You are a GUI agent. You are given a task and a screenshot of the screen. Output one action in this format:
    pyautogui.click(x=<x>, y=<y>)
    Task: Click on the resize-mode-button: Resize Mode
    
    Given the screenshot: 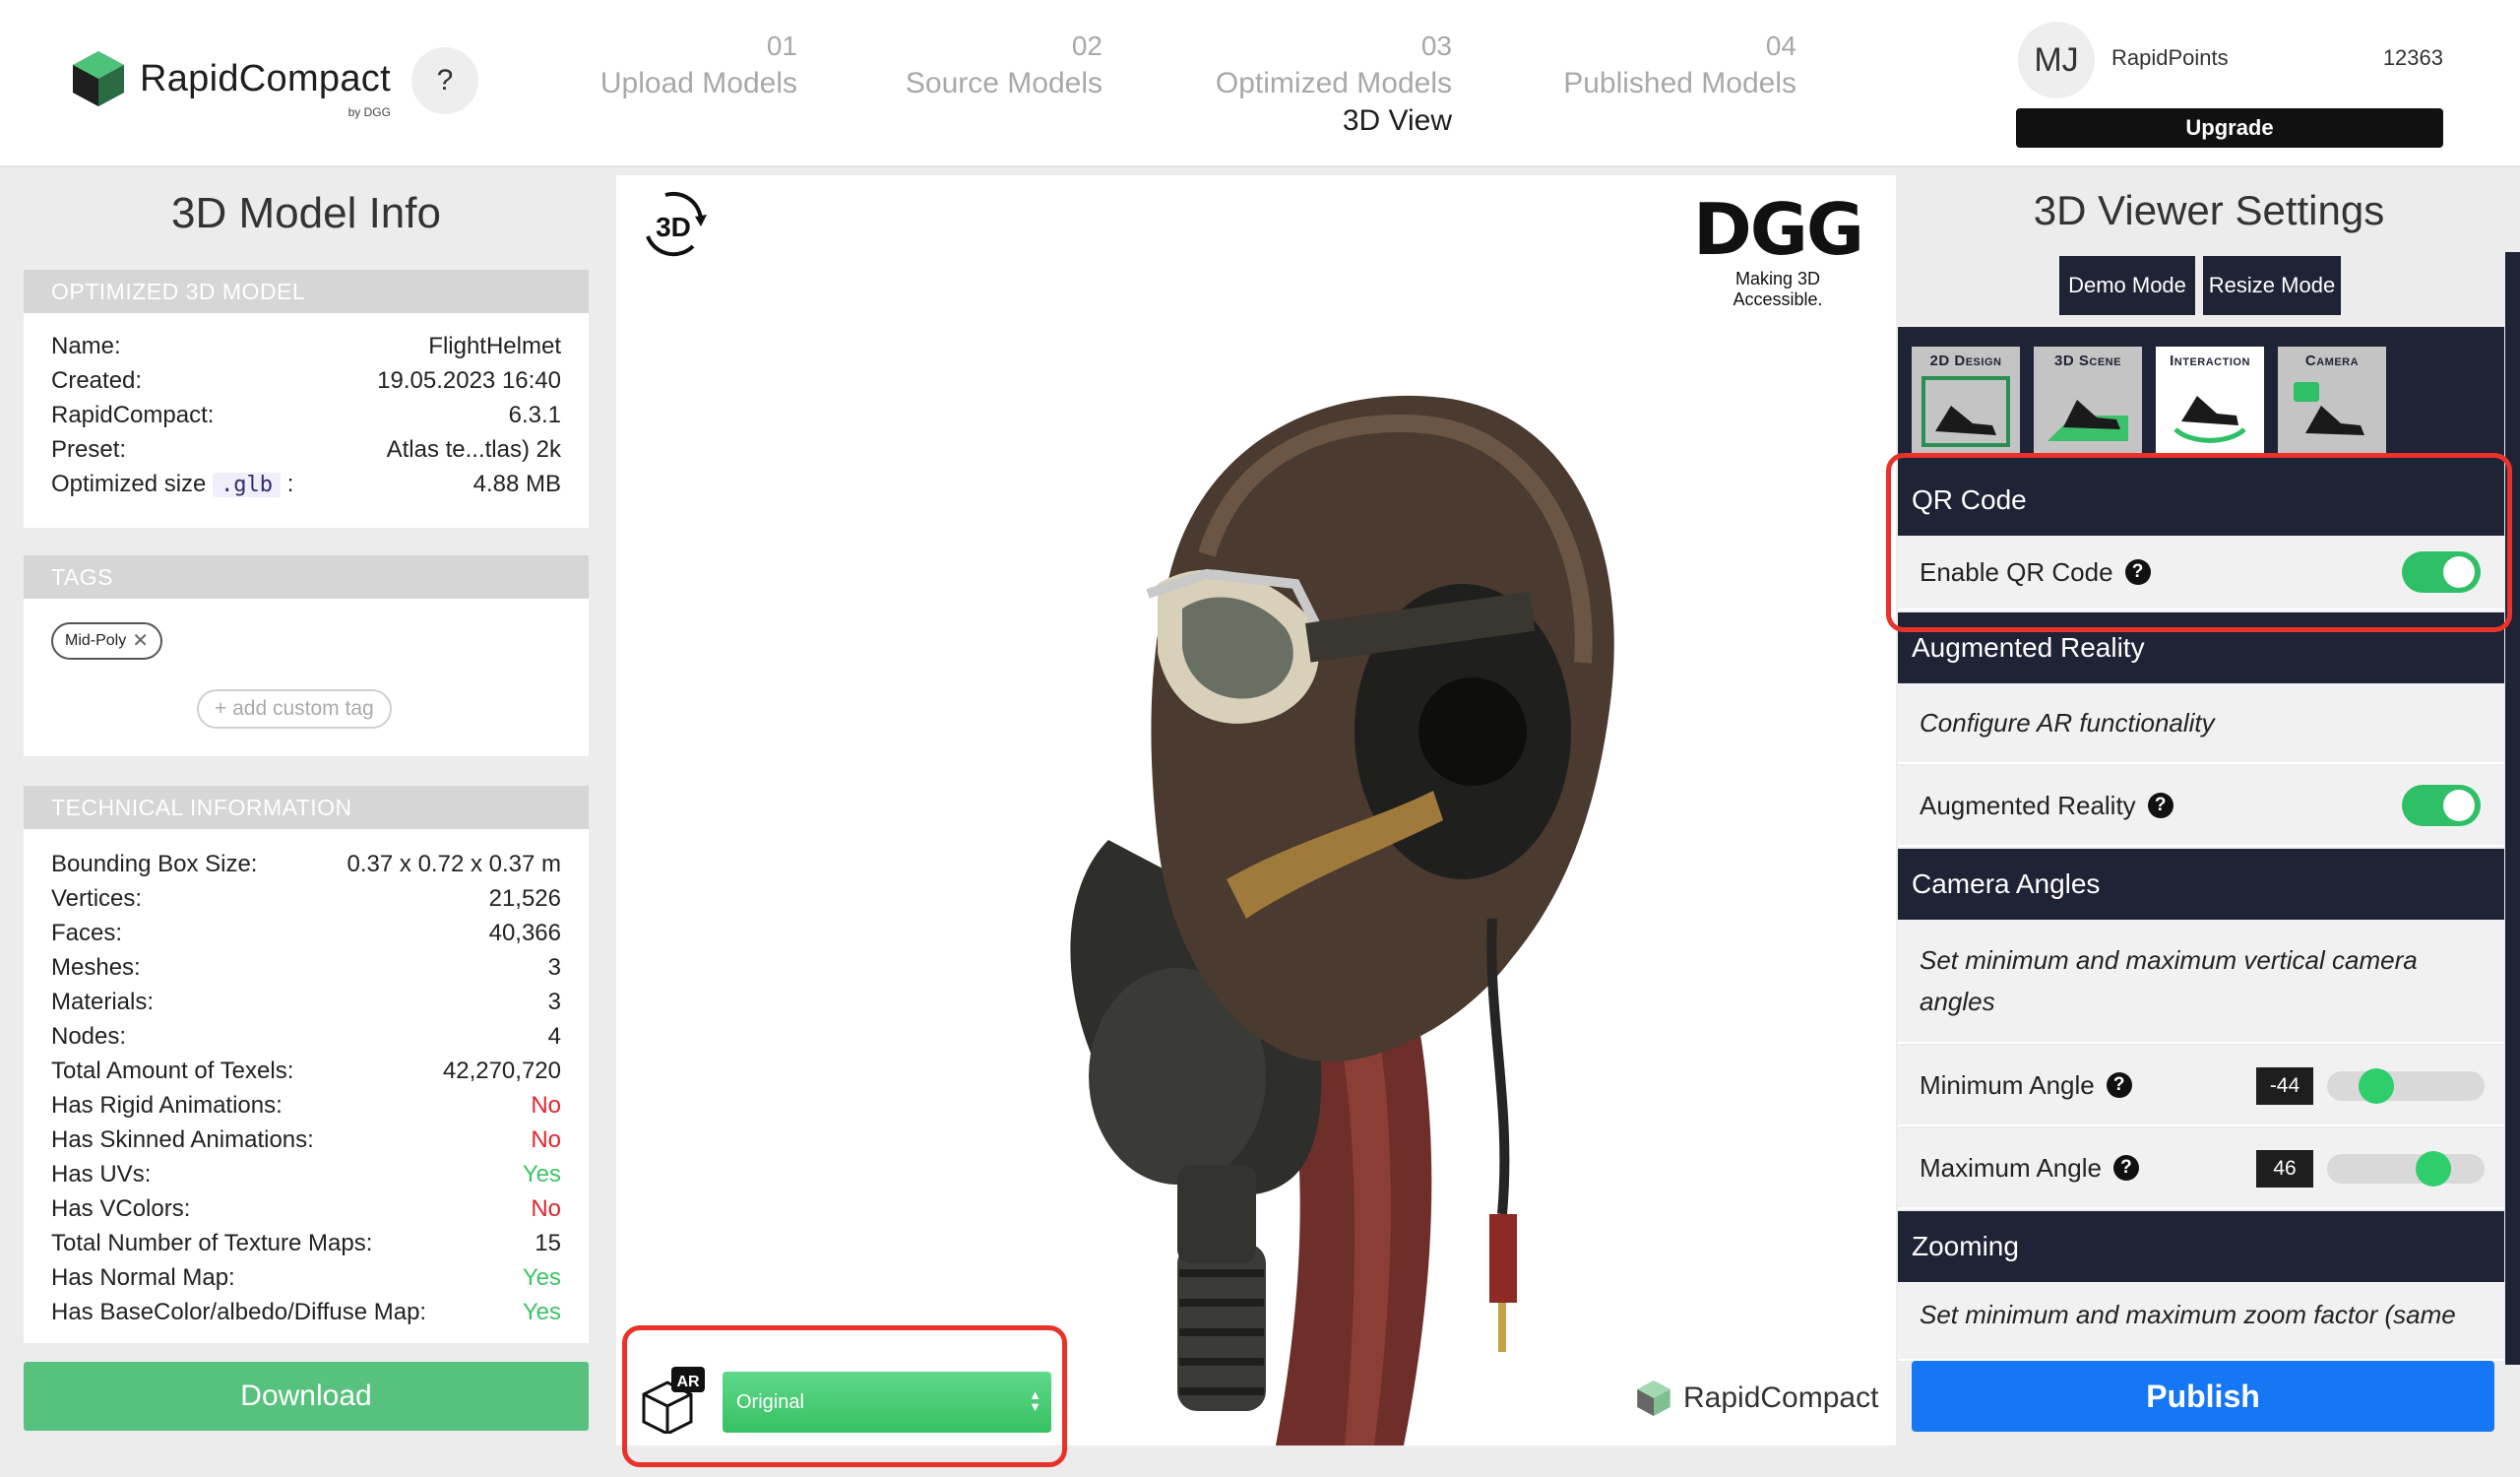 What is the action you would take?
    pyautogui.click(x=2272, y=286)
    